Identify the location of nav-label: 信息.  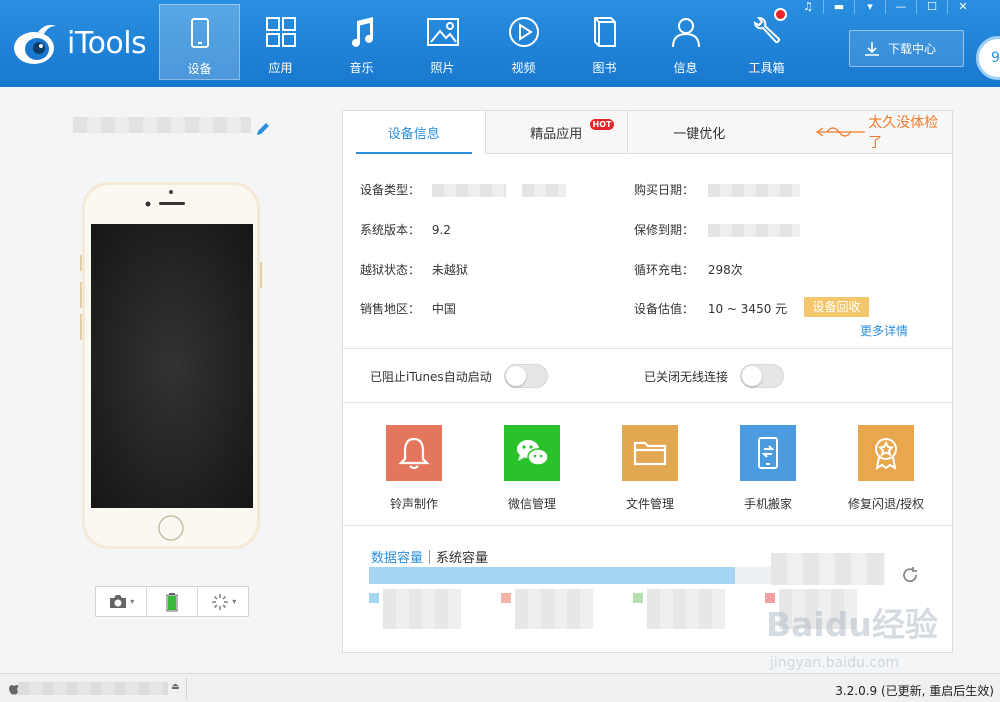
(685, 68).